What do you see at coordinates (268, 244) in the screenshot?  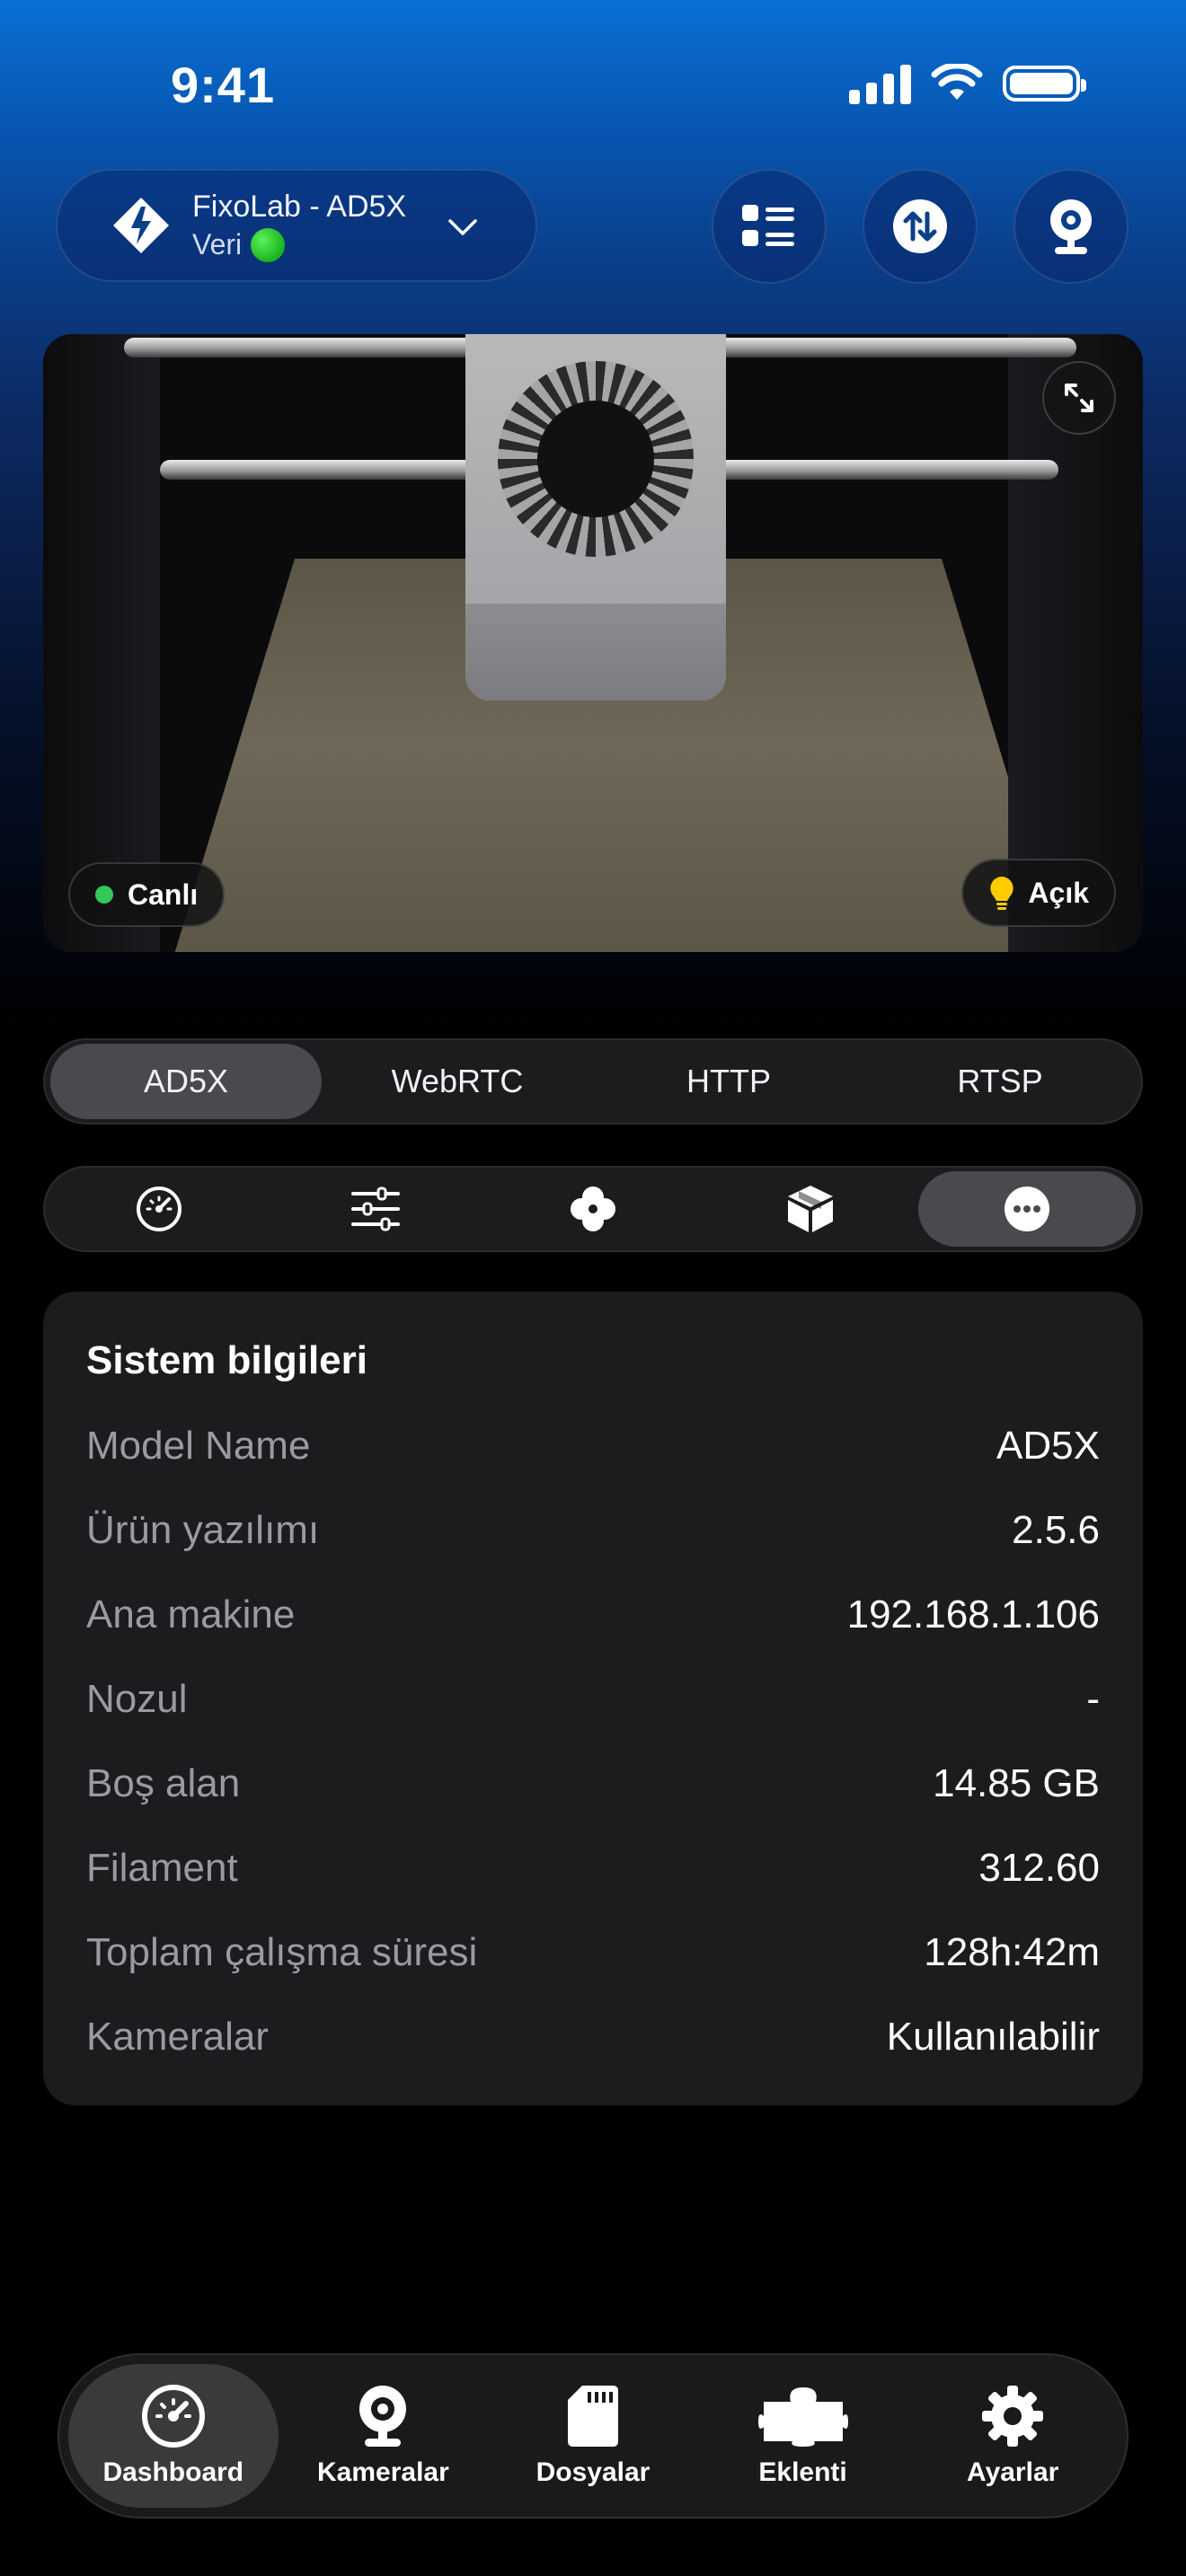 I see `status-online-dot` at bounding box center [268, 244].